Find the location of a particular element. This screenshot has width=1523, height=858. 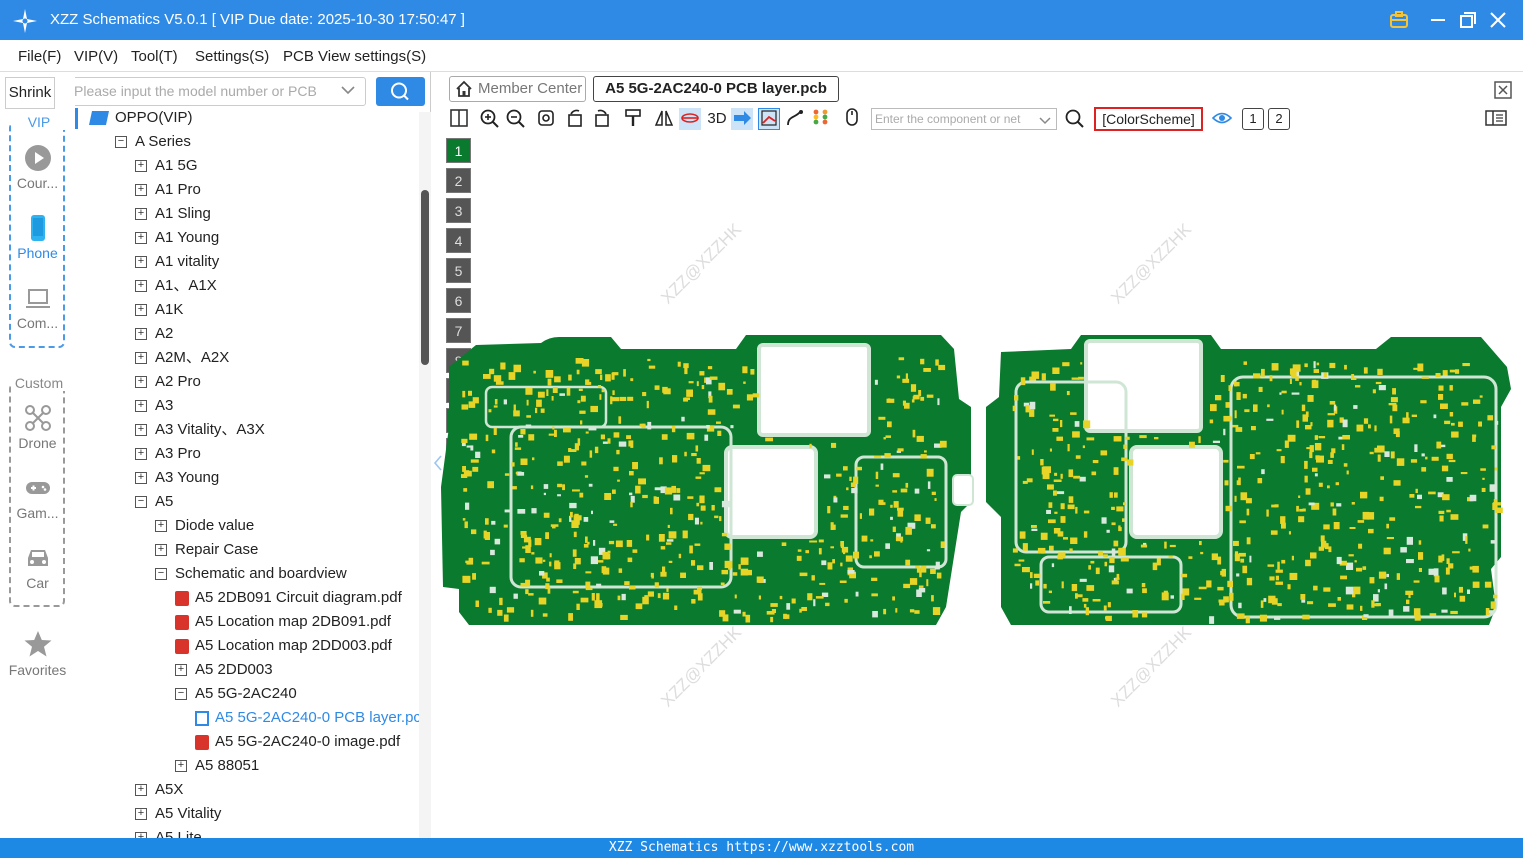

tab-member-center: Member Center is located at coordinates (517, 89).